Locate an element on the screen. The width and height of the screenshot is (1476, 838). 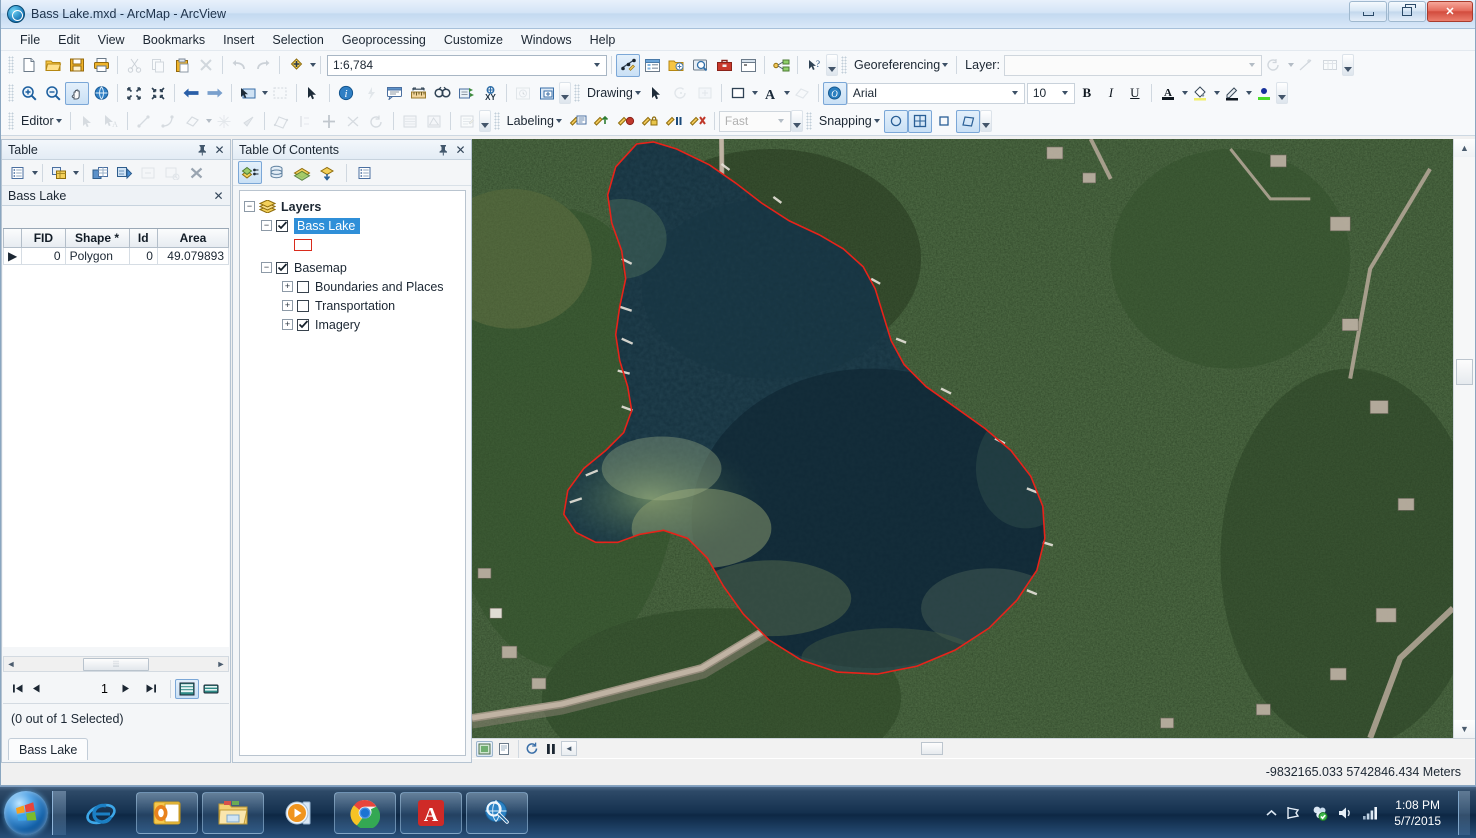
pin-icon is located at coordinates (443, 149).